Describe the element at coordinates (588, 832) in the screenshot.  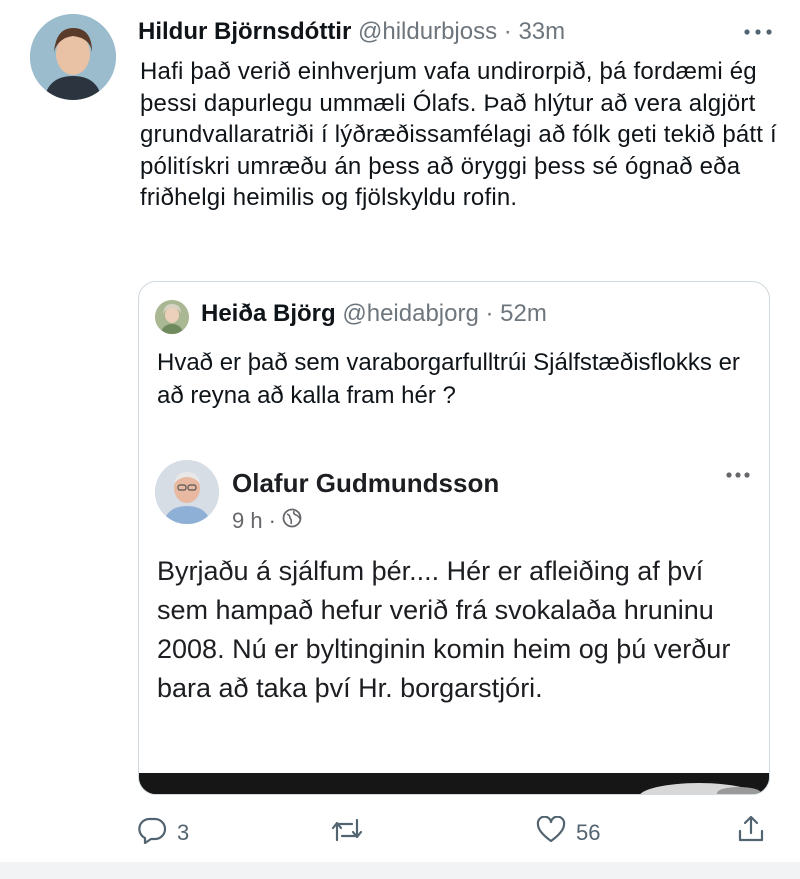
I see `like-count: 56` at that location.